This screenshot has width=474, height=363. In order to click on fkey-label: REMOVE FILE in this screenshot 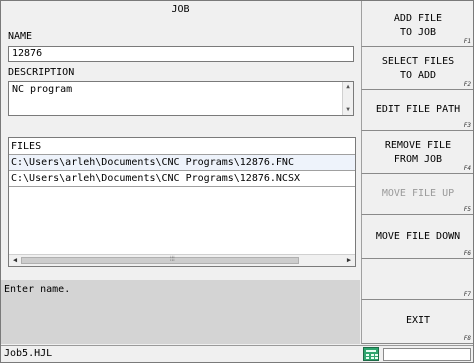, I will do `click(418, 145)`.